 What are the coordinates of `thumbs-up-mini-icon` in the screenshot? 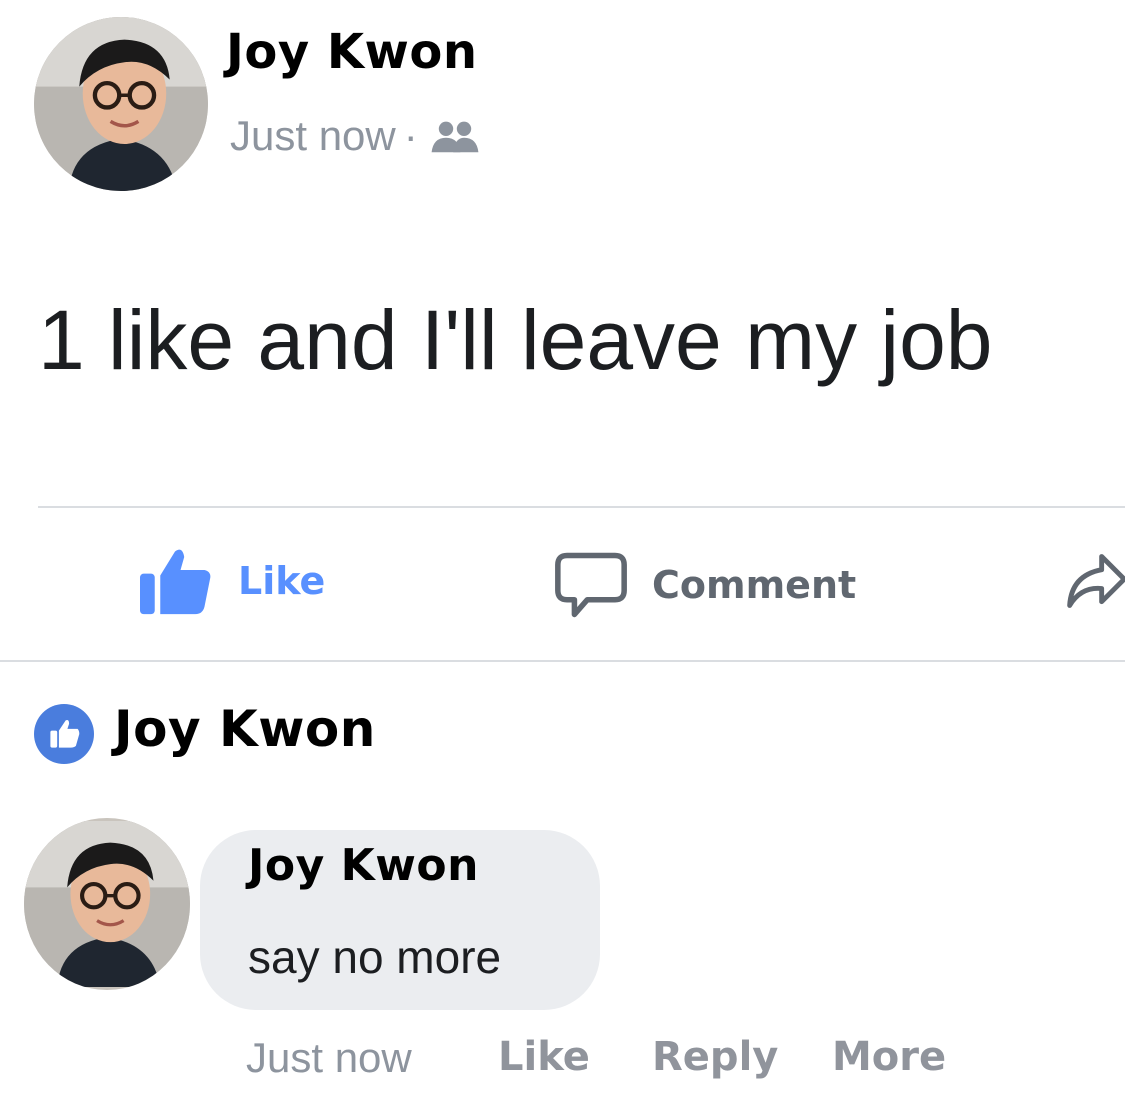 It's located at (65, 733).